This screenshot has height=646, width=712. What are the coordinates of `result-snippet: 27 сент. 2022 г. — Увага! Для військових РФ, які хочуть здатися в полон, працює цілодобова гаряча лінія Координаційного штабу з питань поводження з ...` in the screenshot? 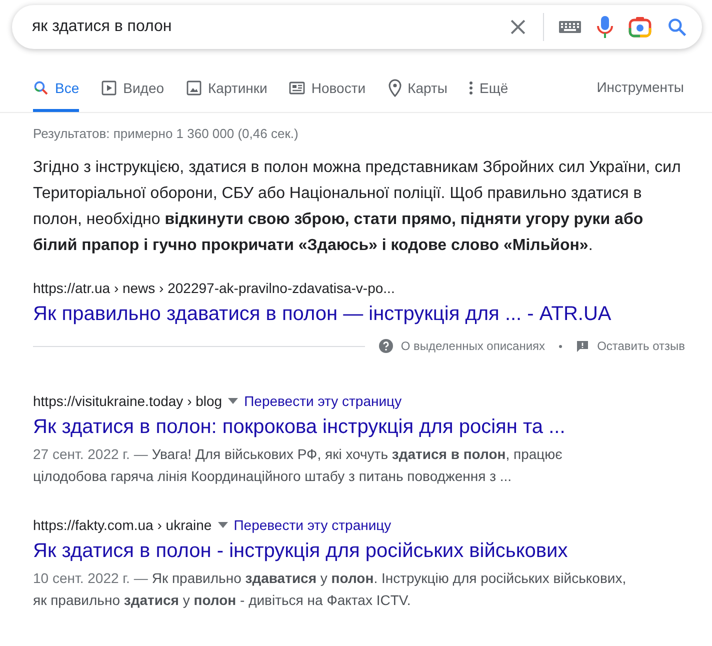 It's located at (298, 465).